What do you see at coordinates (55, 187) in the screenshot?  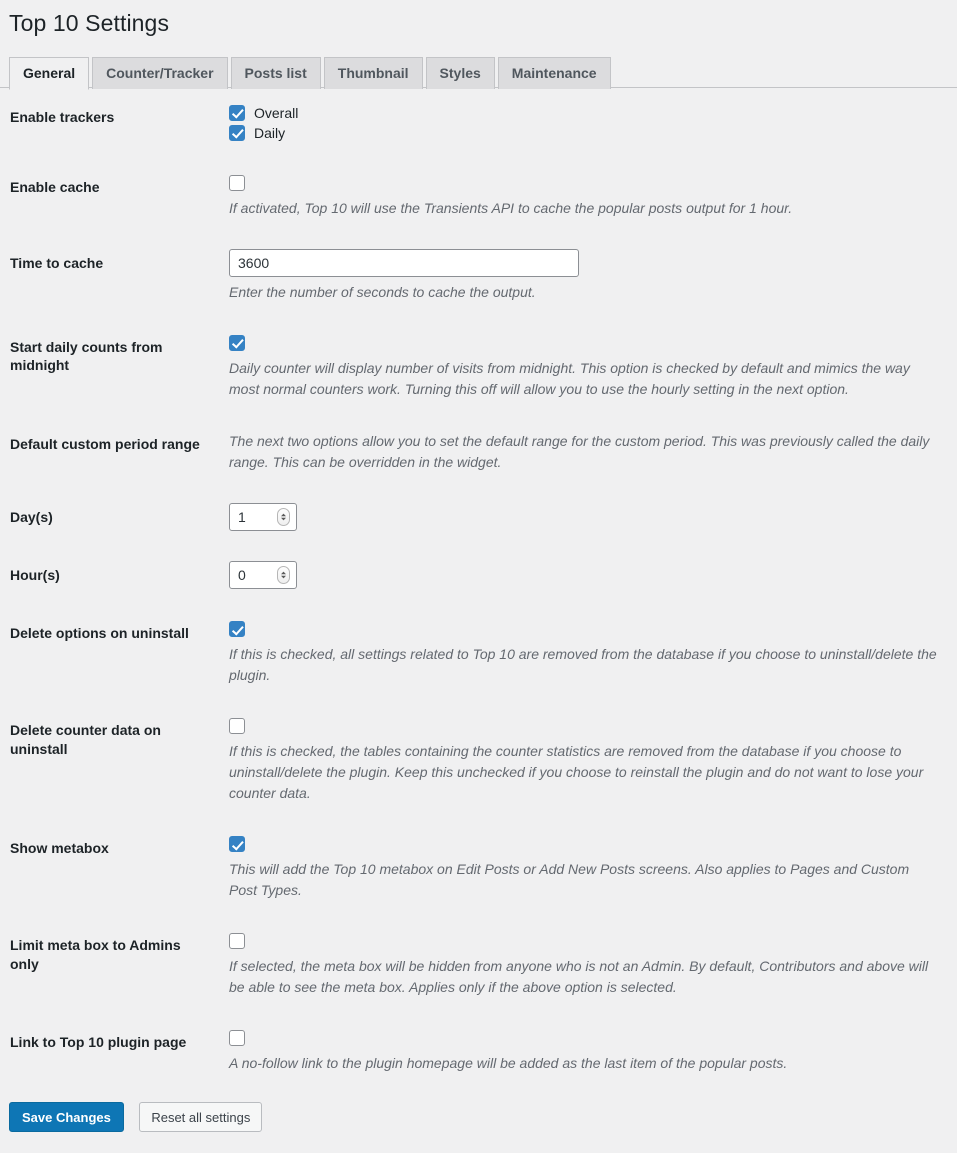 I see `label-enable-cache: Enable cache` at bounding box center [55, 187].